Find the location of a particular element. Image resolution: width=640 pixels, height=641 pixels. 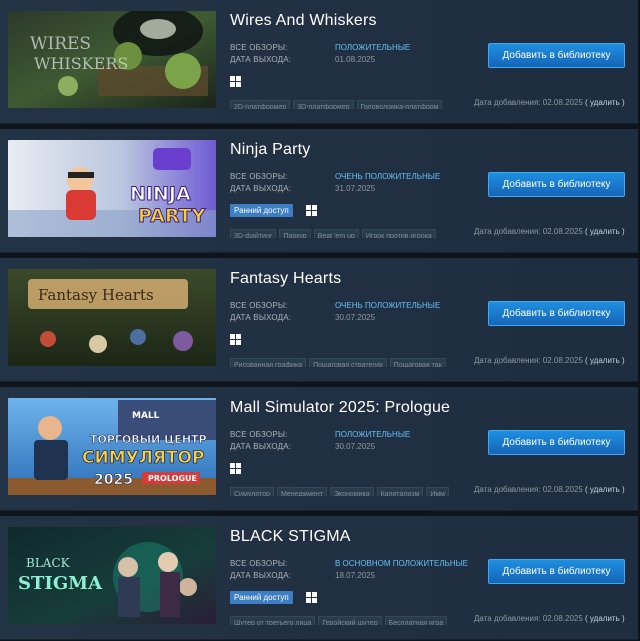

game-title: Mall Simulator 2025: Prologue is located at coordinates (340, 408).